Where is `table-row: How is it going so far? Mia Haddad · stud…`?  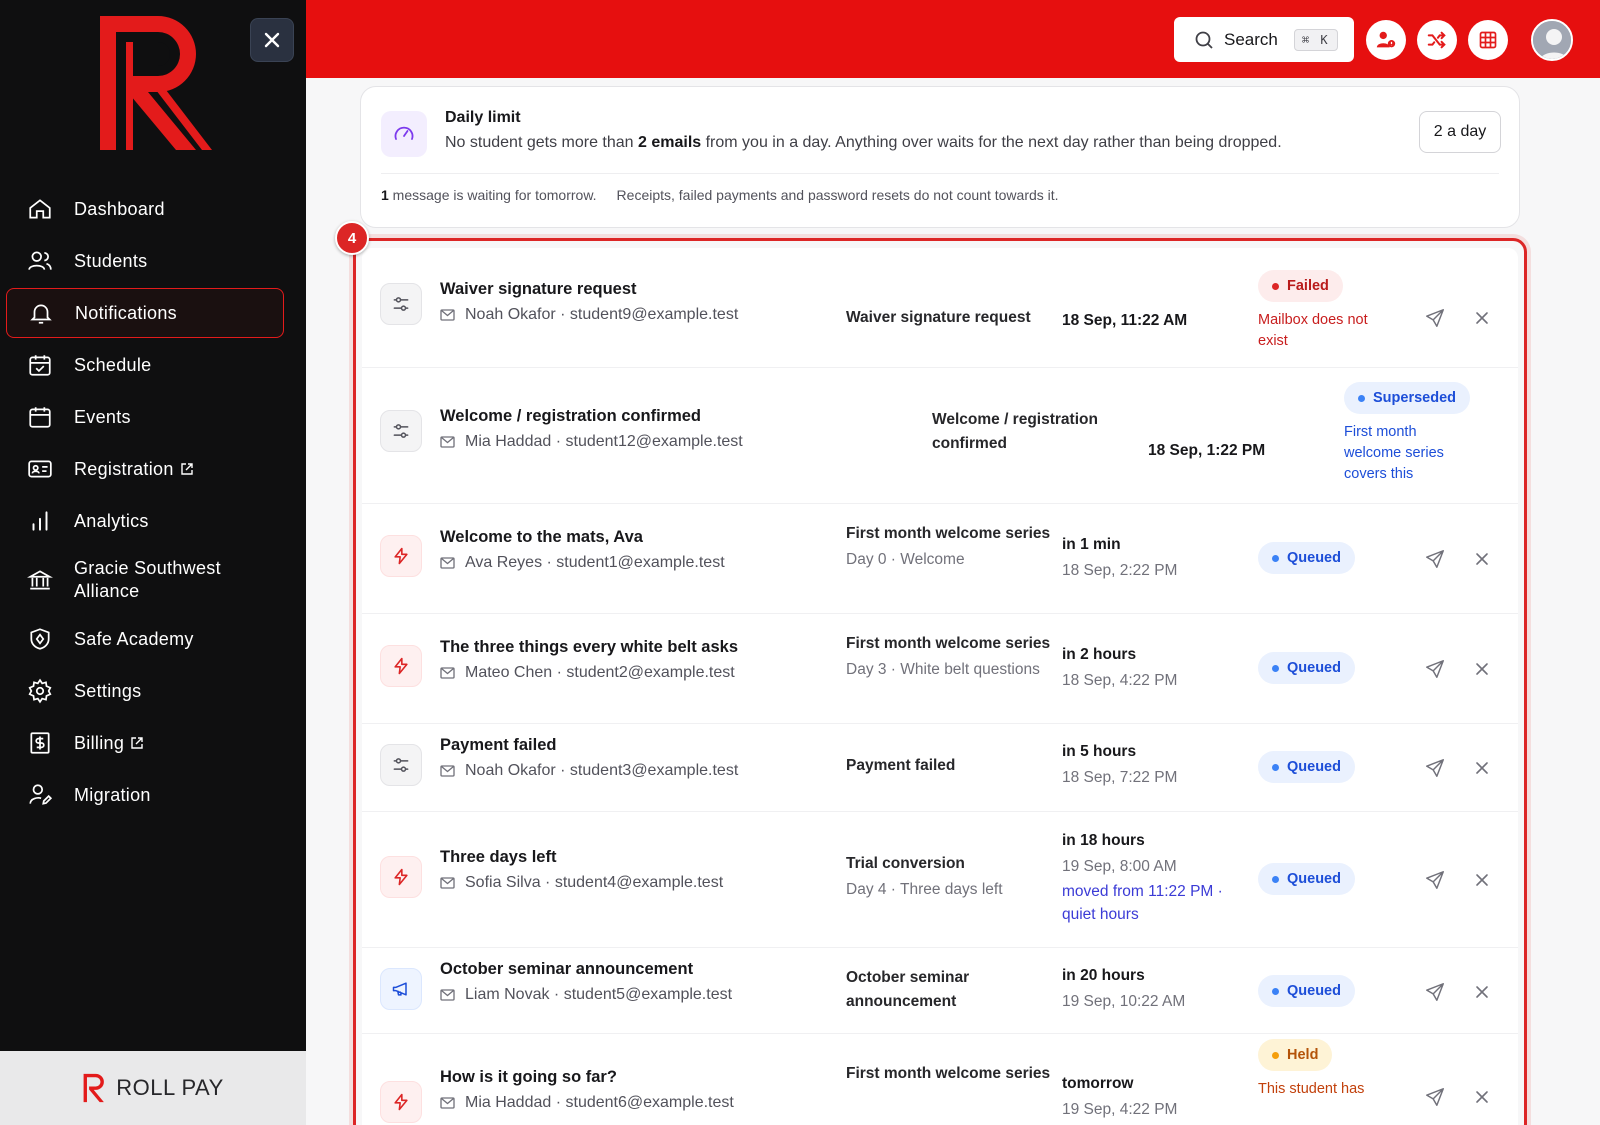 table-row: How is it going so far? Mia Haddad · stud… is located at coordinates (940, 1079).